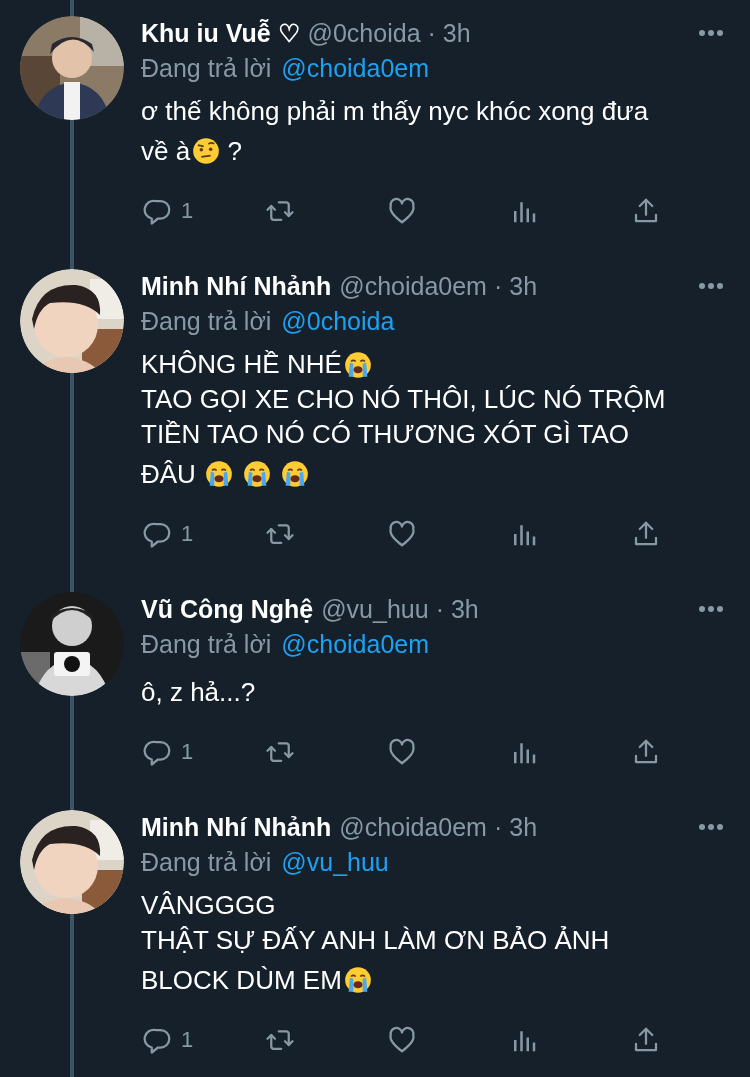 This screenshot has width=750, height=1077. I want to click on tweet-text: ơ thế không phải m thấy nyc khóc xong đưa, so click(395, 111).